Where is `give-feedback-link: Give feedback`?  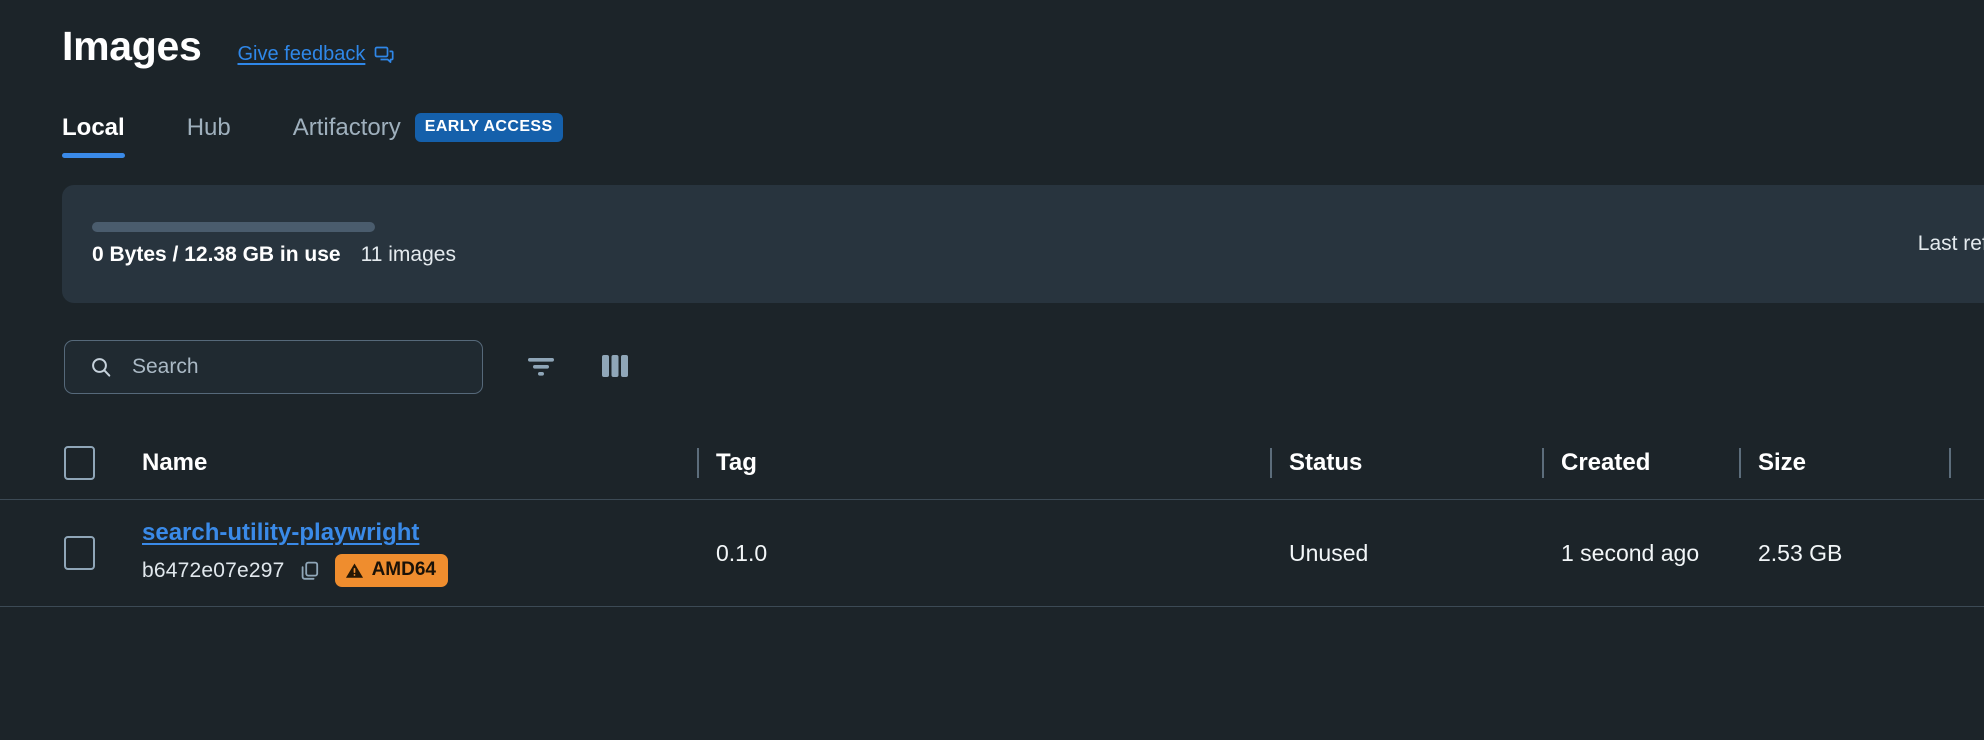
give-feedback-link: Give feedback is located at coordinates (316, 54).